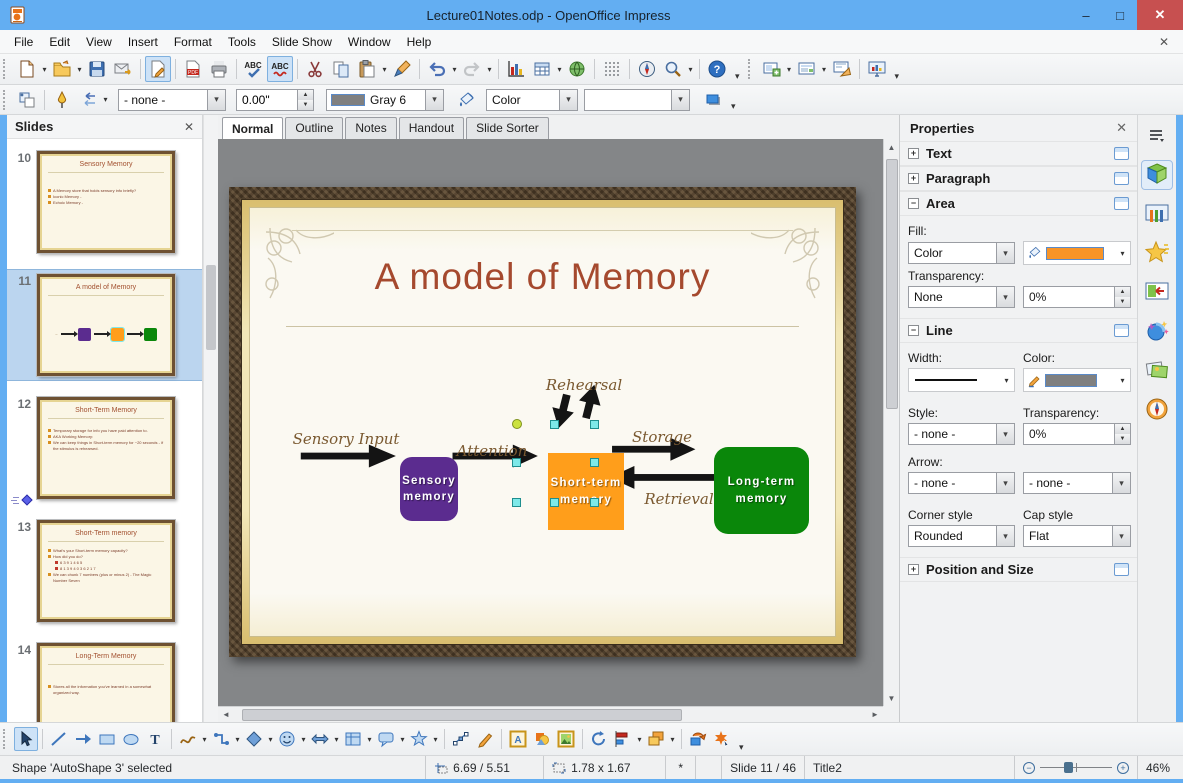  What do you see at coordinates (623, 739) in the screenshot?
I see `alignment-icon` at bounding box center [623, 739].